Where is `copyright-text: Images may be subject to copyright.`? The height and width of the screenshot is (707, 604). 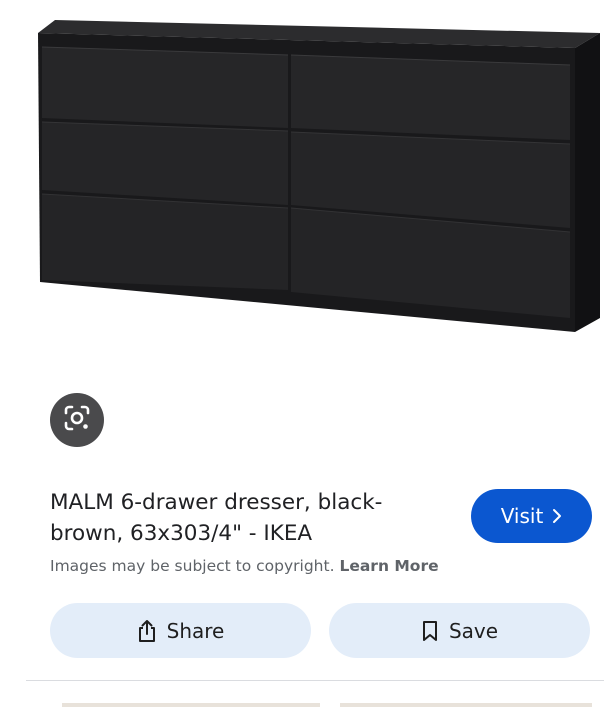
copyright-text: Images may be subject to copyright. is located at coordinates (192, 566).